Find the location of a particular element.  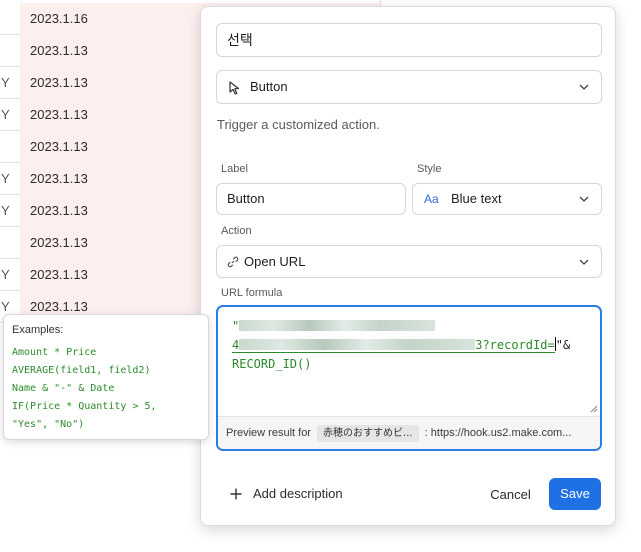

save-button: Save is located at coordinates (575, 494).